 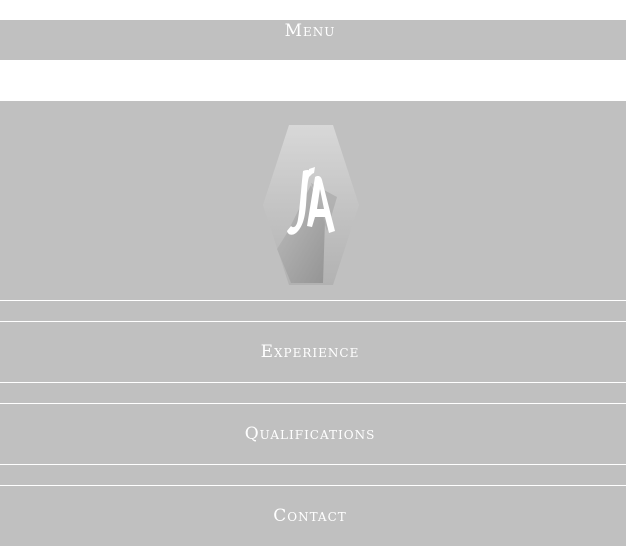 What do you see at coordinates (310, 434) in the screenshot?
I see `nav-item-qualifications-label: Qualifications` at bounding box center [310, 434].